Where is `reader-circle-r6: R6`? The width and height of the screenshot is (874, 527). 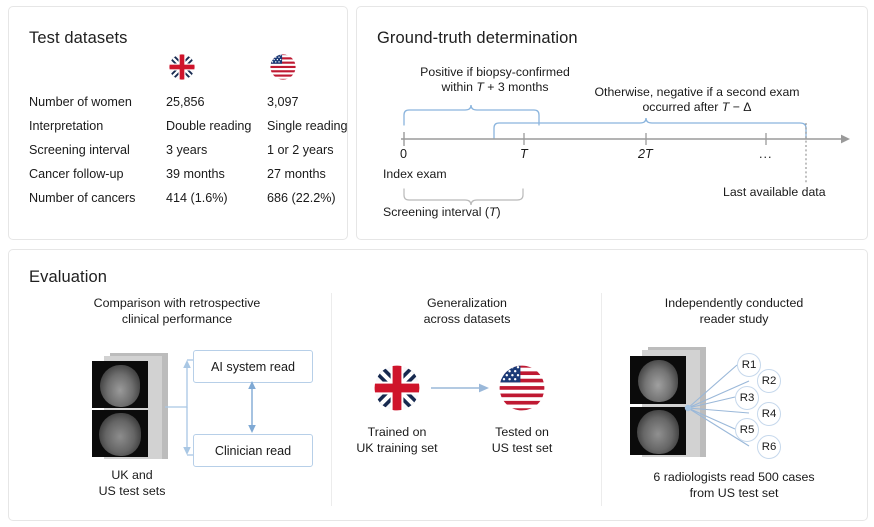 reader-circle-r6: R6 is located at coordinates (769, 447).